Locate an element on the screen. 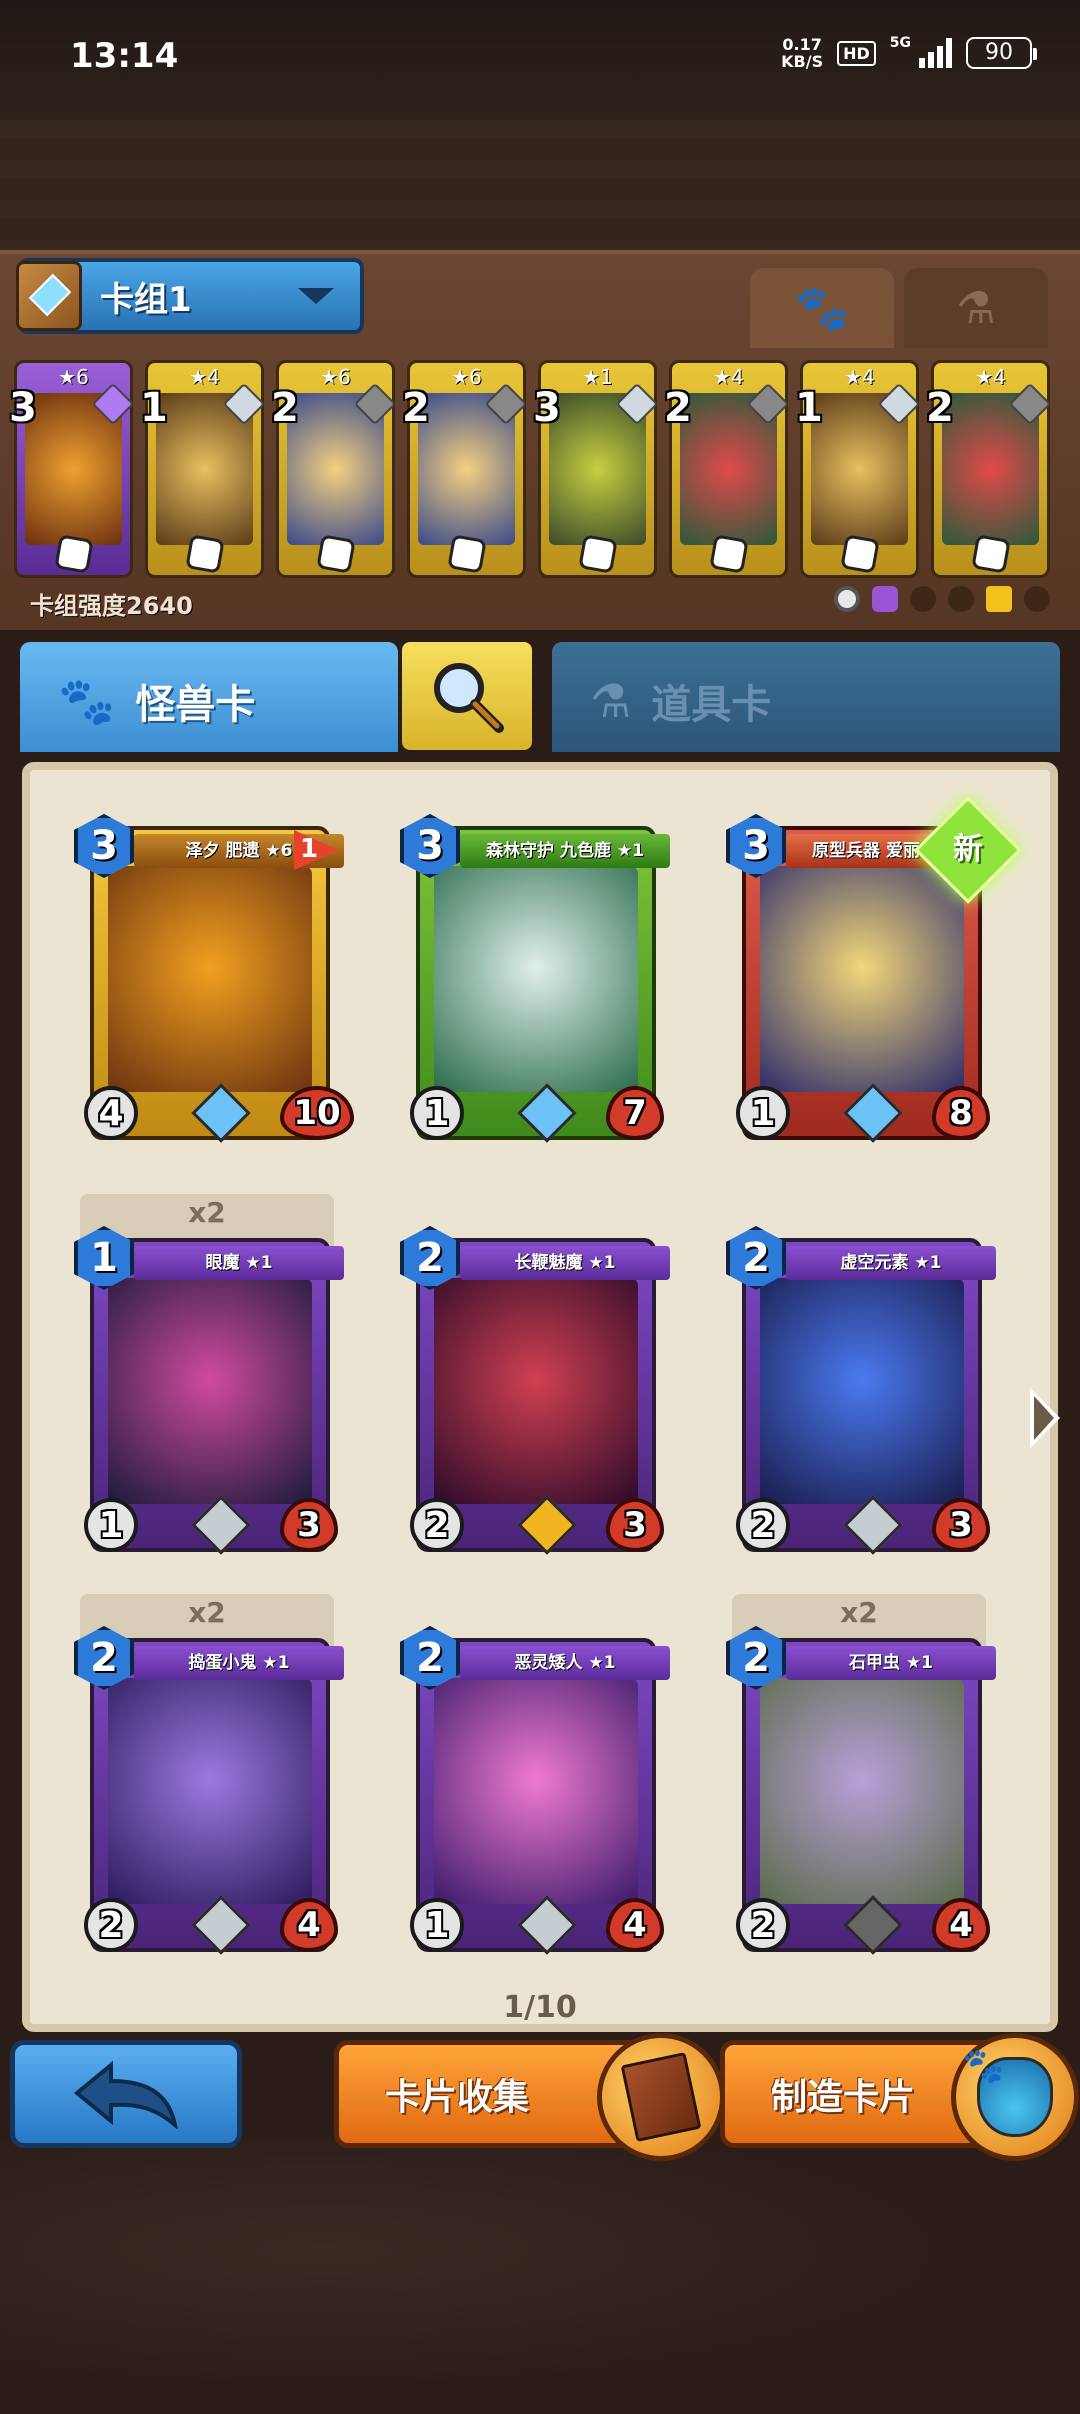  card-tile: x2 捣蛋小鬼 ★1 2 2 4 is located at coordinates (209, 1777).